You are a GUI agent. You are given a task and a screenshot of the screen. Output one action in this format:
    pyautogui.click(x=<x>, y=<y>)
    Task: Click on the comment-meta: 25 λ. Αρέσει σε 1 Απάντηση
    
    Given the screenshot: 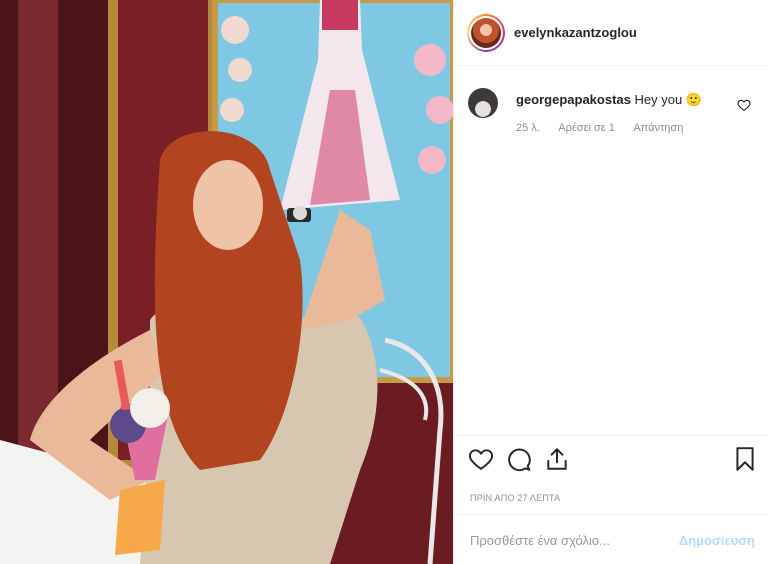 What is the action you would take?
    pyautogui.click(x=607, y=128)
    